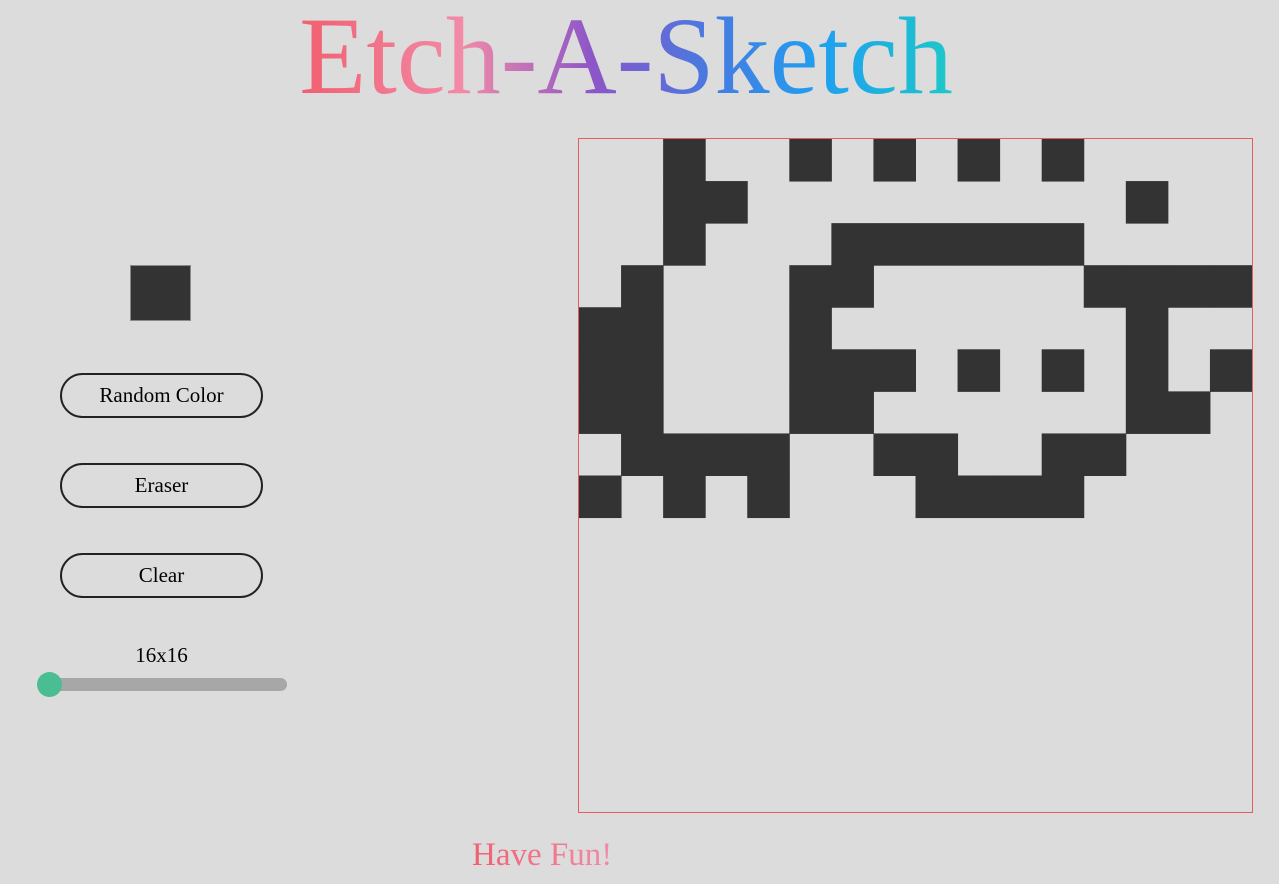  I want to click on footer-message-text: Have Fun!, so click(542, 855).